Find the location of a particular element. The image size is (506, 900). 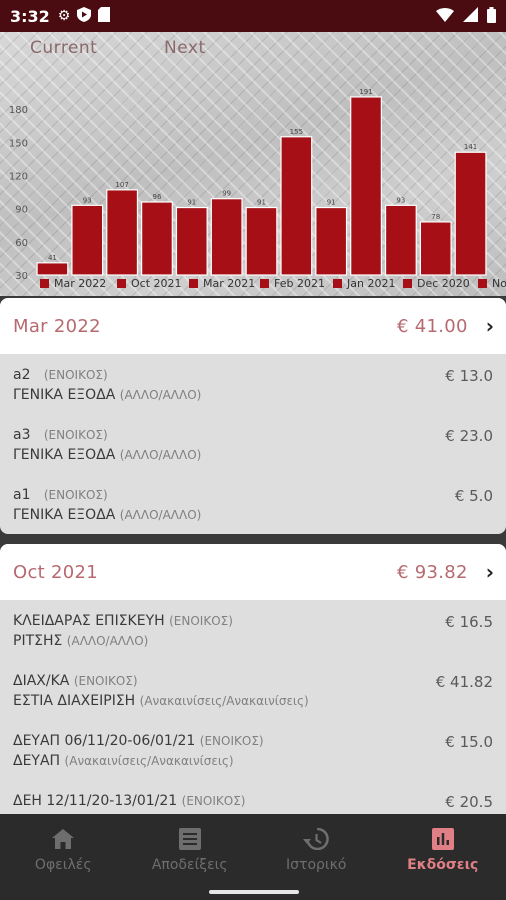

status-time: 3:32 is located at coordinates (30, 16).